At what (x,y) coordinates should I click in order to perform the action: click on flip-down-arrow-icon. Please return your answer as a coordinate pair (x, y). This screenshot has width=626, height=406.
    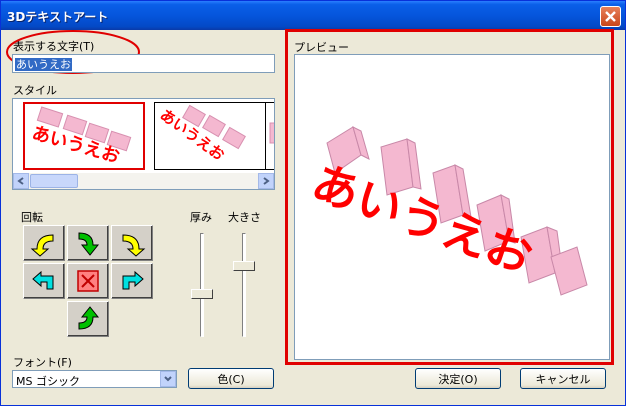
    Looking at the image, I should click on (89, 244).